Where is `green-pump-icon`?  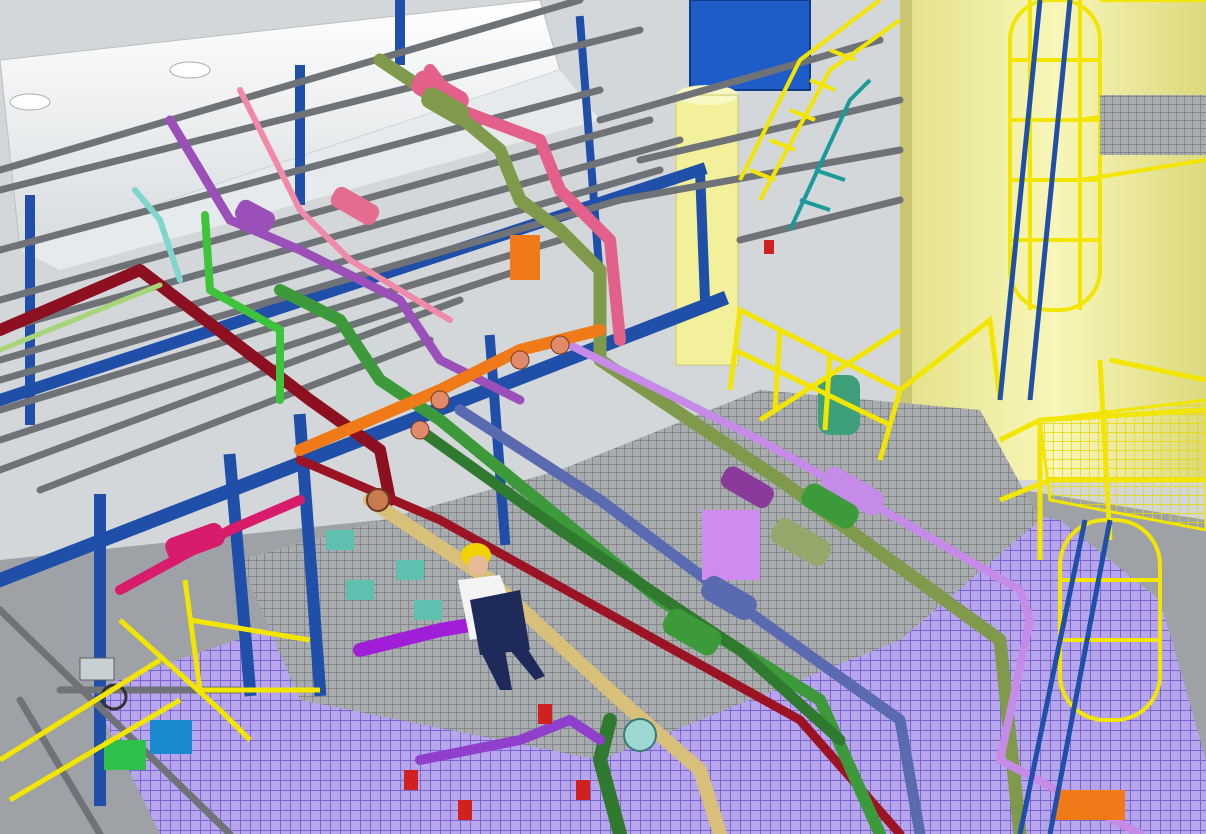
green-pump-icon is located at coordinates (125, 755).